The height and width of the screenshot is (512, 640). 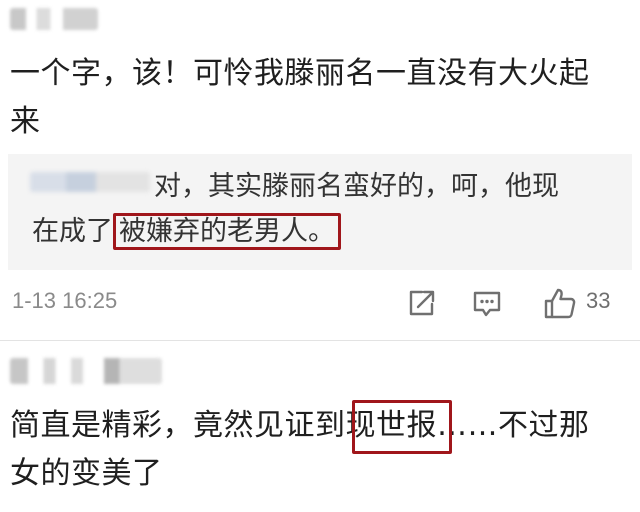 I want to click on divider, so click(x=320, y=340).